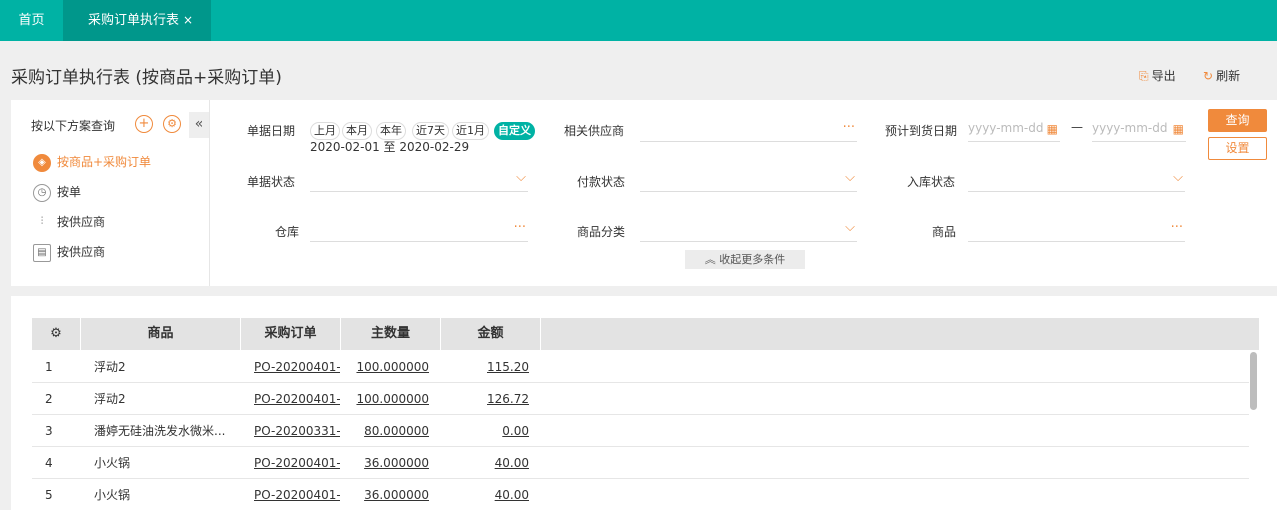 Image resolution: width=1277 pixels, height=510 pixels. I want to click on export-button: ⎘ 导出, so click(1157, 75).